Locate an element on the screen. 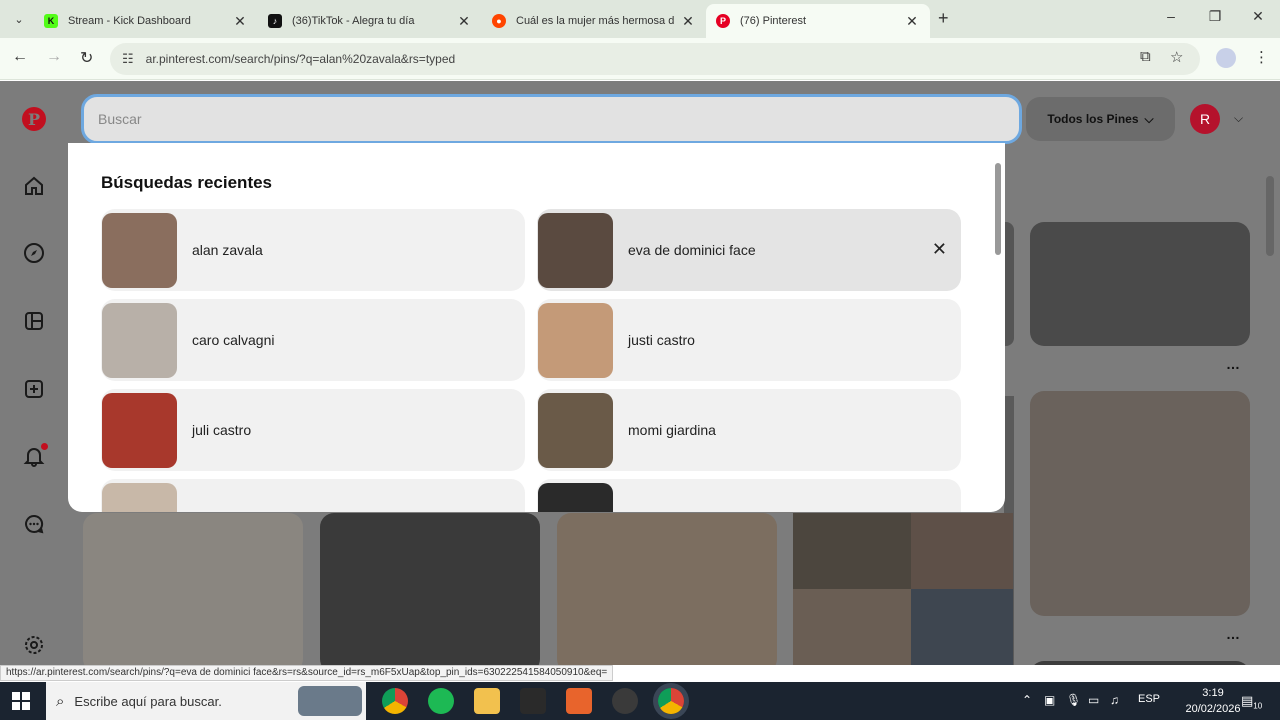  recent-search-item: caro calvagni is located at coordinates (313, 340).